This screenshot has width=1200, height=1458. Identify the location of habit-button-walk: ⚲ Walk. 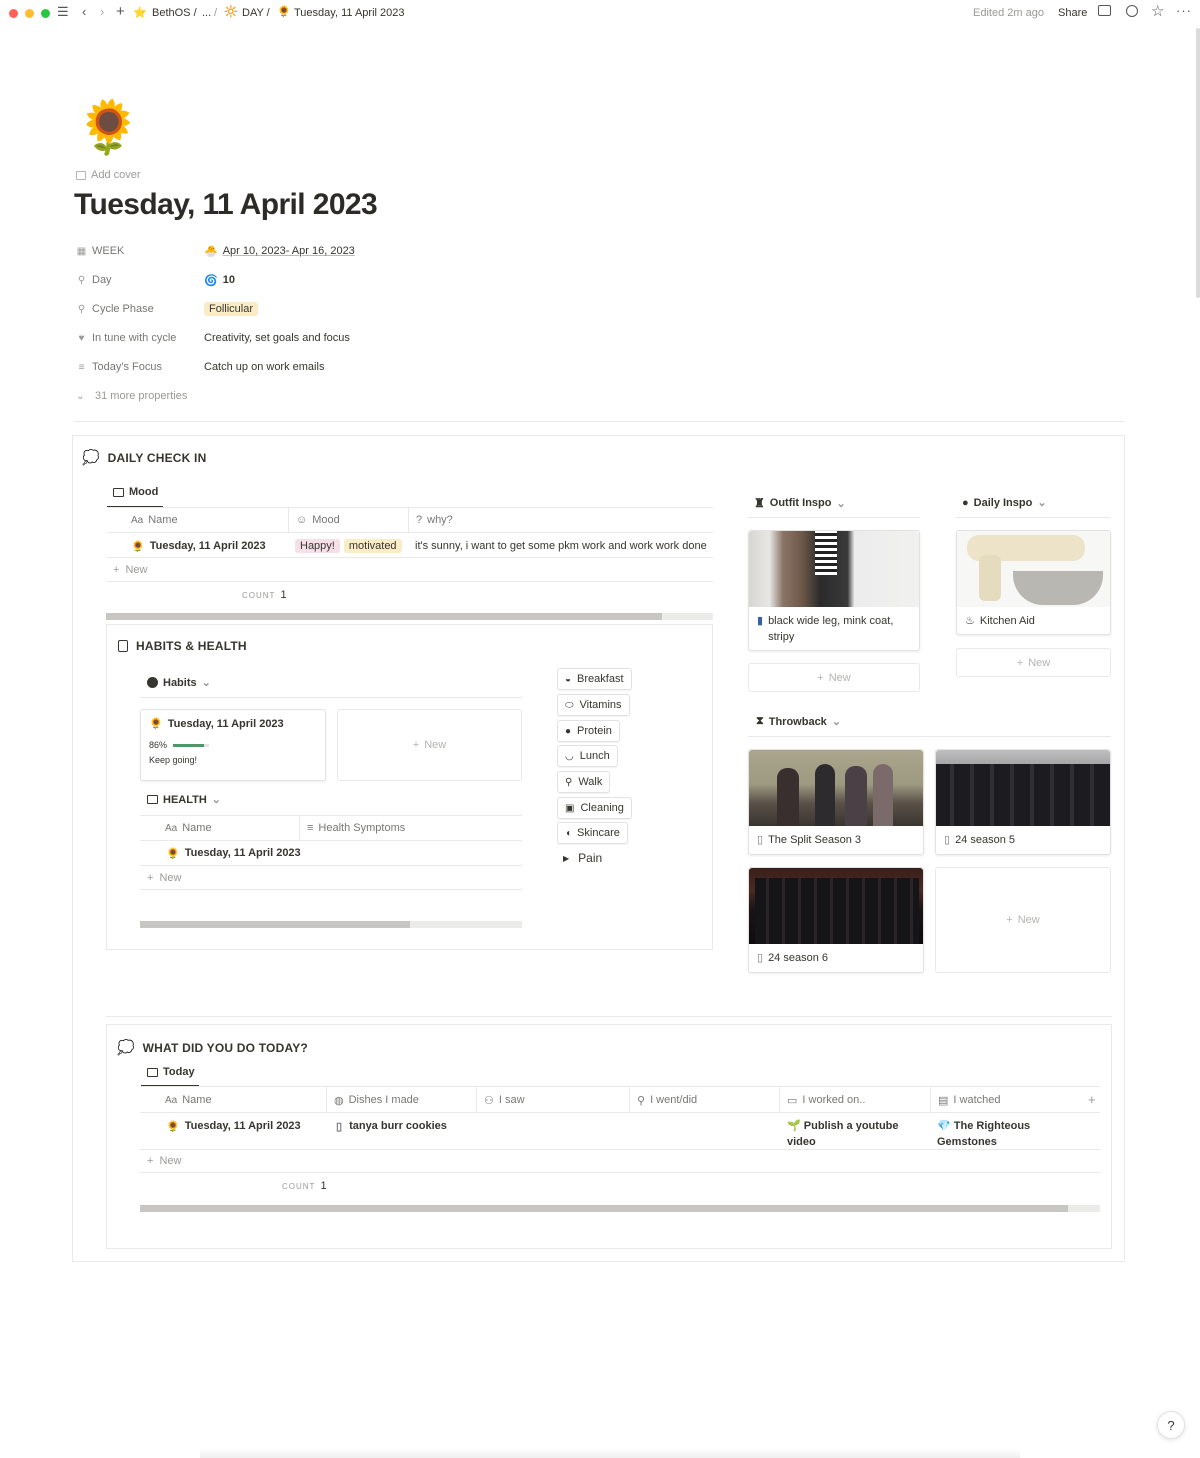
(584, 782).